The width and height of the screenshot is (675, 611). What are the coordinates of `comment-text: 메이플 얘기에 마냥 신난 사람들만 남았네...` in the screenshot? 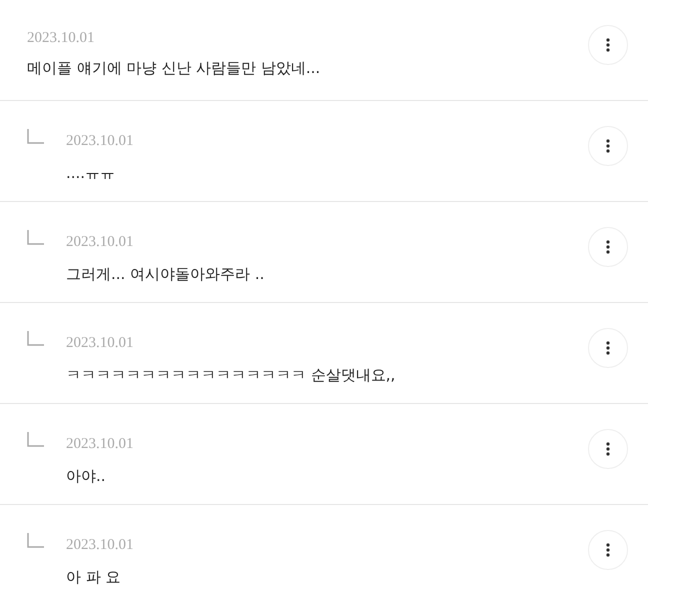 It's located at (174, 68).